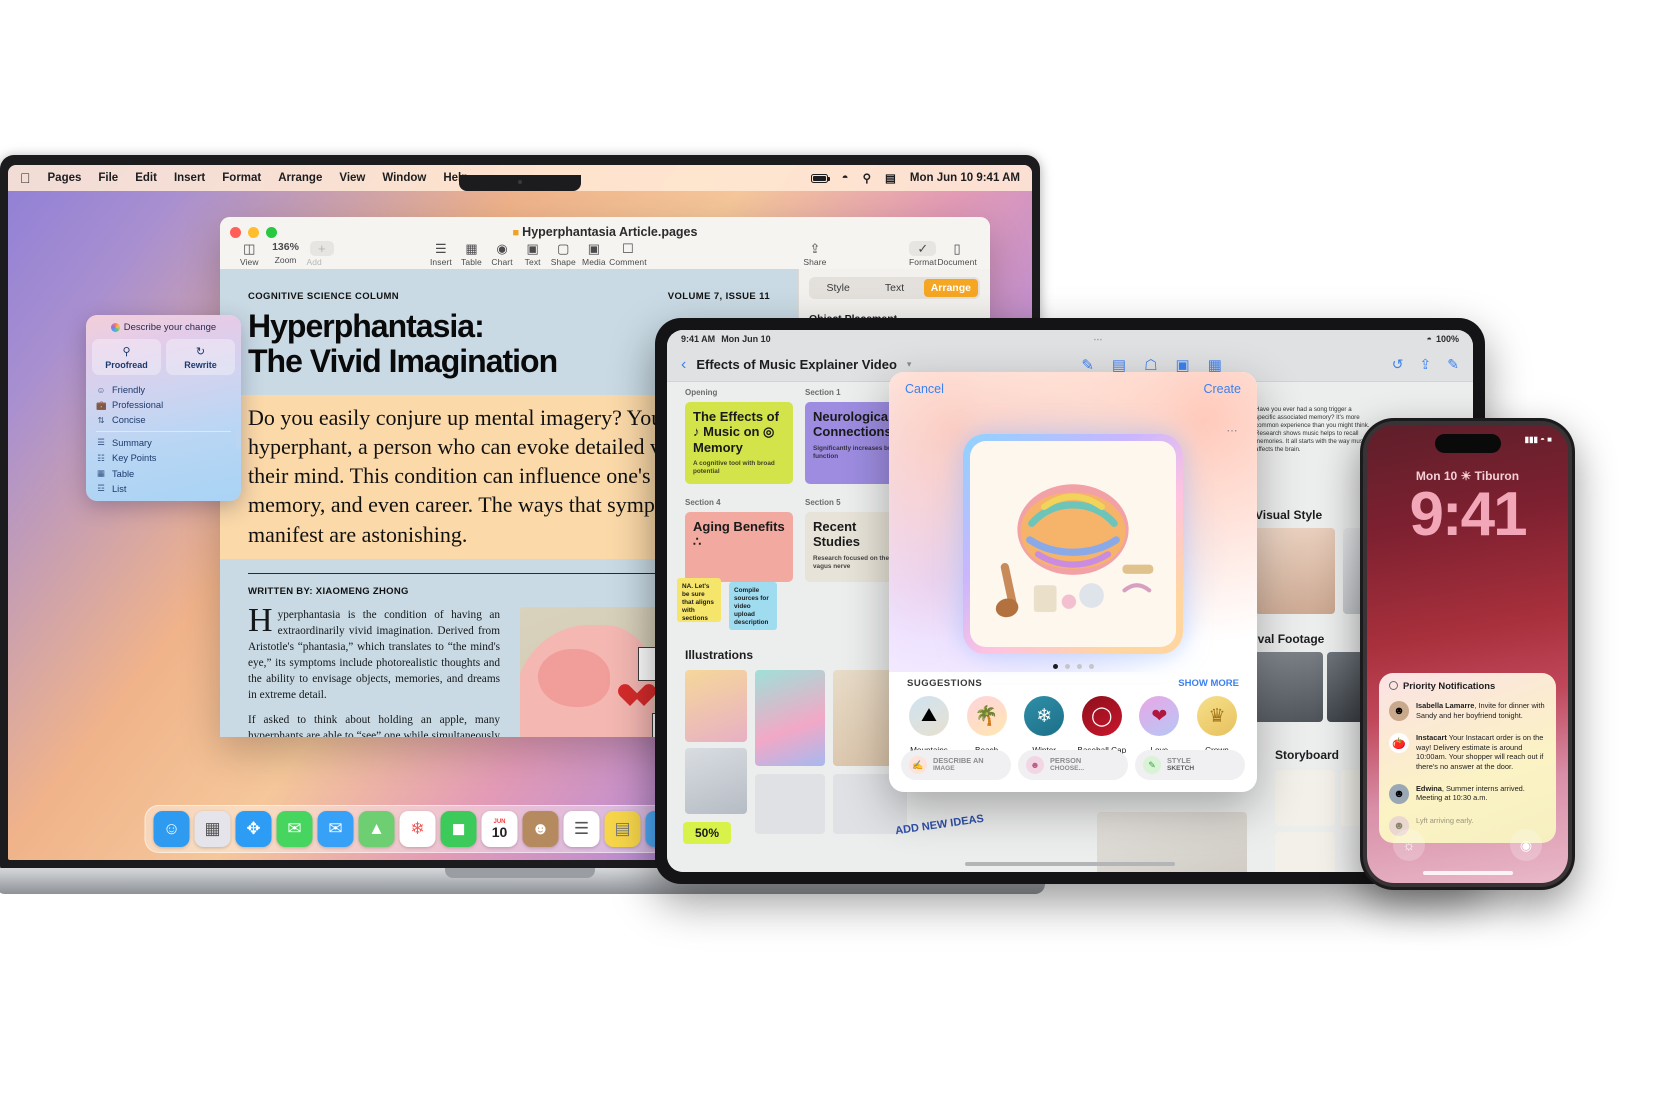 This screenshot has width=1653, height=1102. I want to click on menu-pages: Pages, so click(65, 178).